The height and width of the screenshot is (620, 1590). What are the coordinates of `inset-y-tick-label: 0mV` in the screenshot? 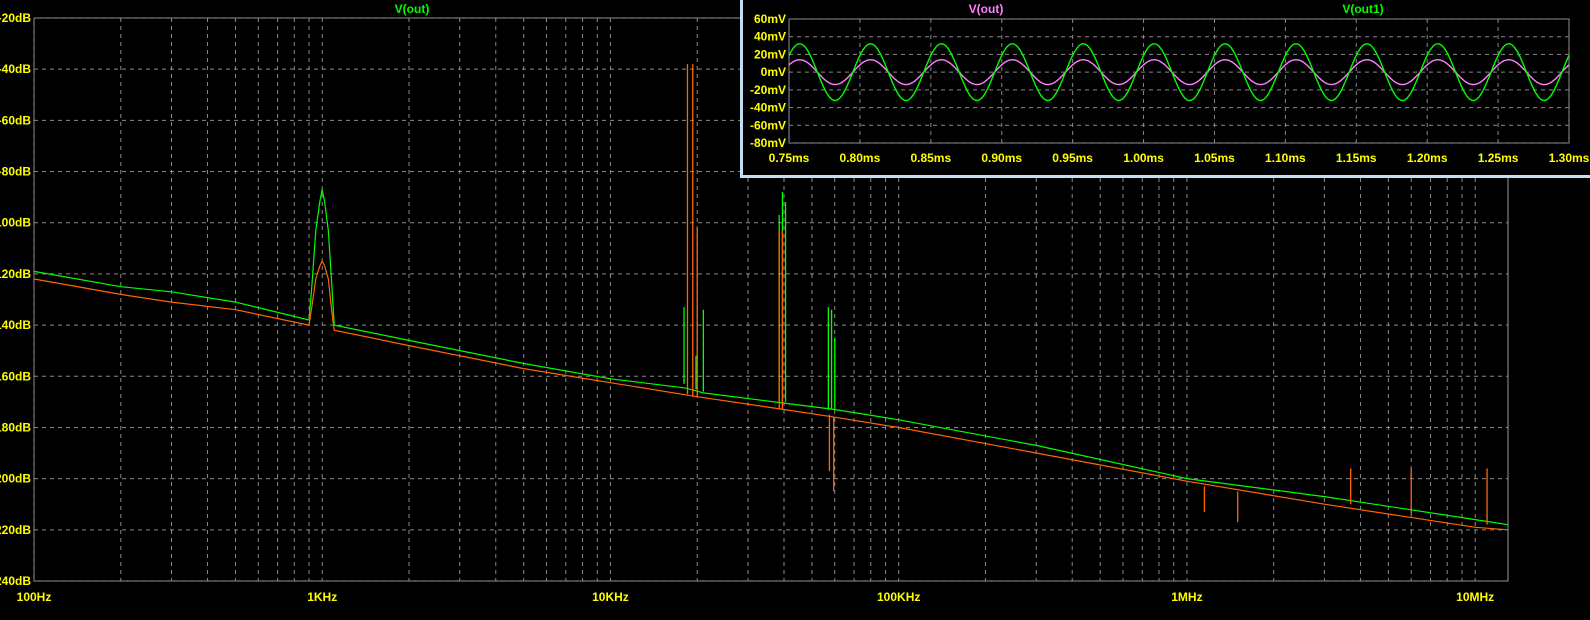 It's located at (773, 72).